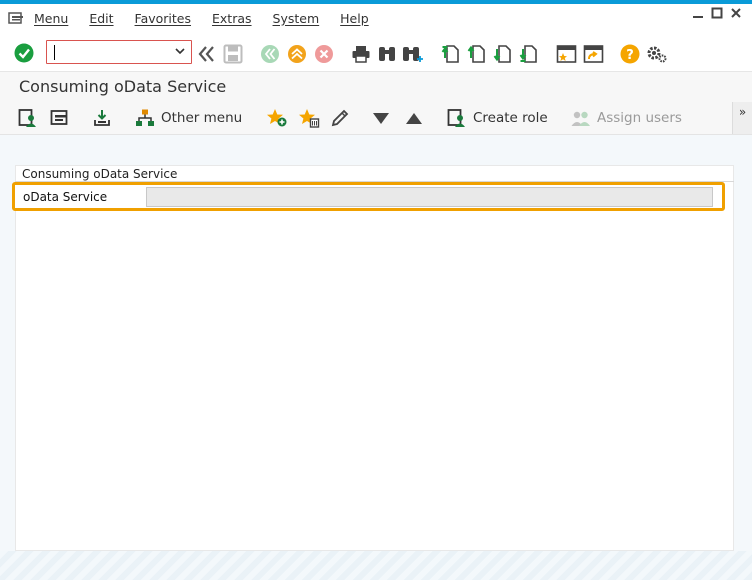 The width and height of the screenshot is (752, 580). What do you see at coordinates (65, 197) in the screenshot?
I see `odata-service-label: oData Service` at bounding box center [65, 197].